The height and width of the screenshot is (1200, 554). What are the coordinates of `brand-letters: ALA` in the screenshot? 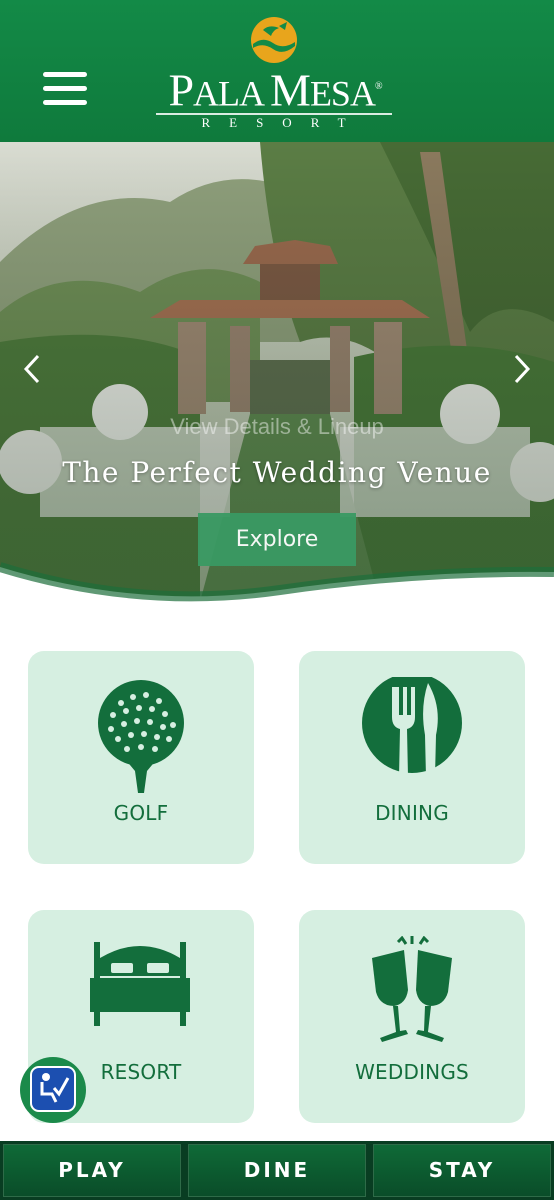 It's located at (232, 93).